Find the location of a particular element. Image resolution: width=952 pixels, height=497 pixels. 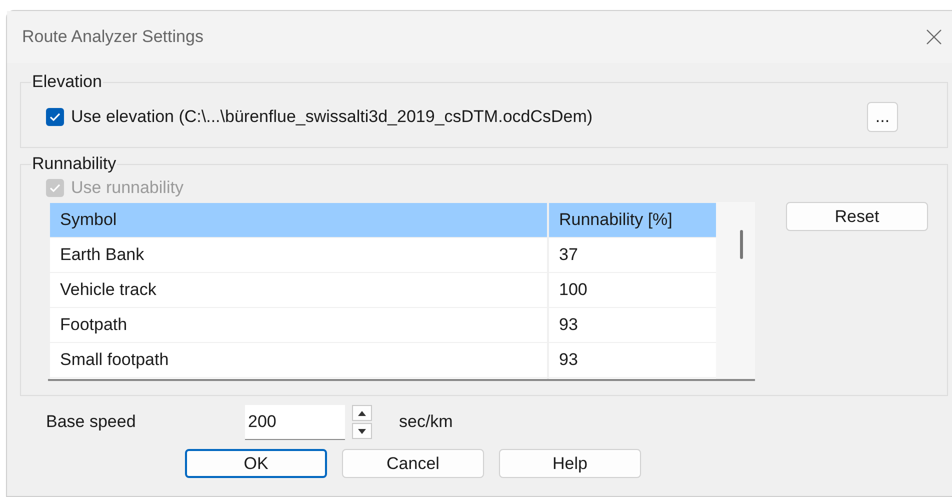

spin-down-button is located at coordinates (362, 431).